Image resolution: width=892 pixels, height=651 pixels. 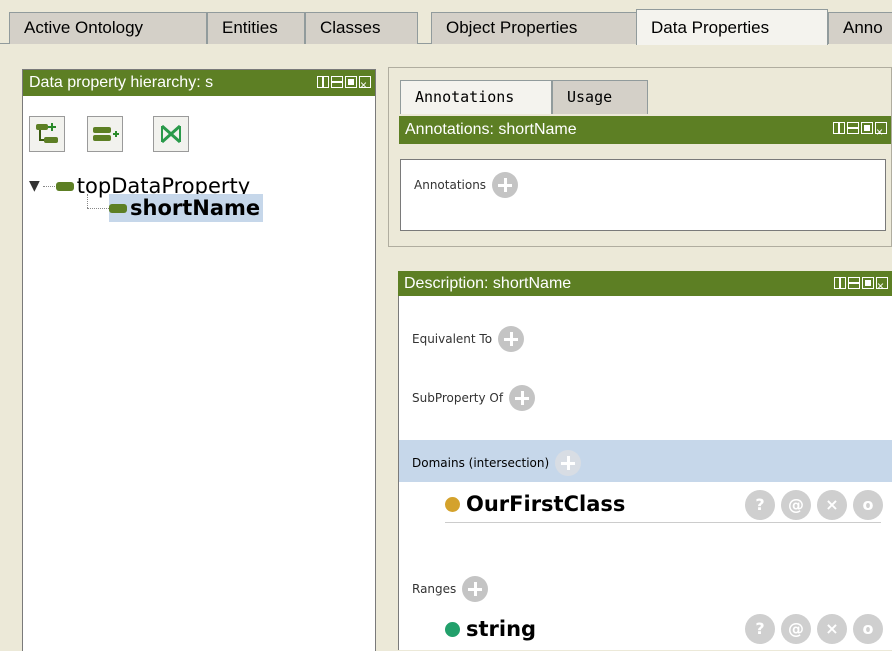 What do you see at coordinates (452, 504) in the screenshot?
I see `class-icon` at bounding box center [452, 504].